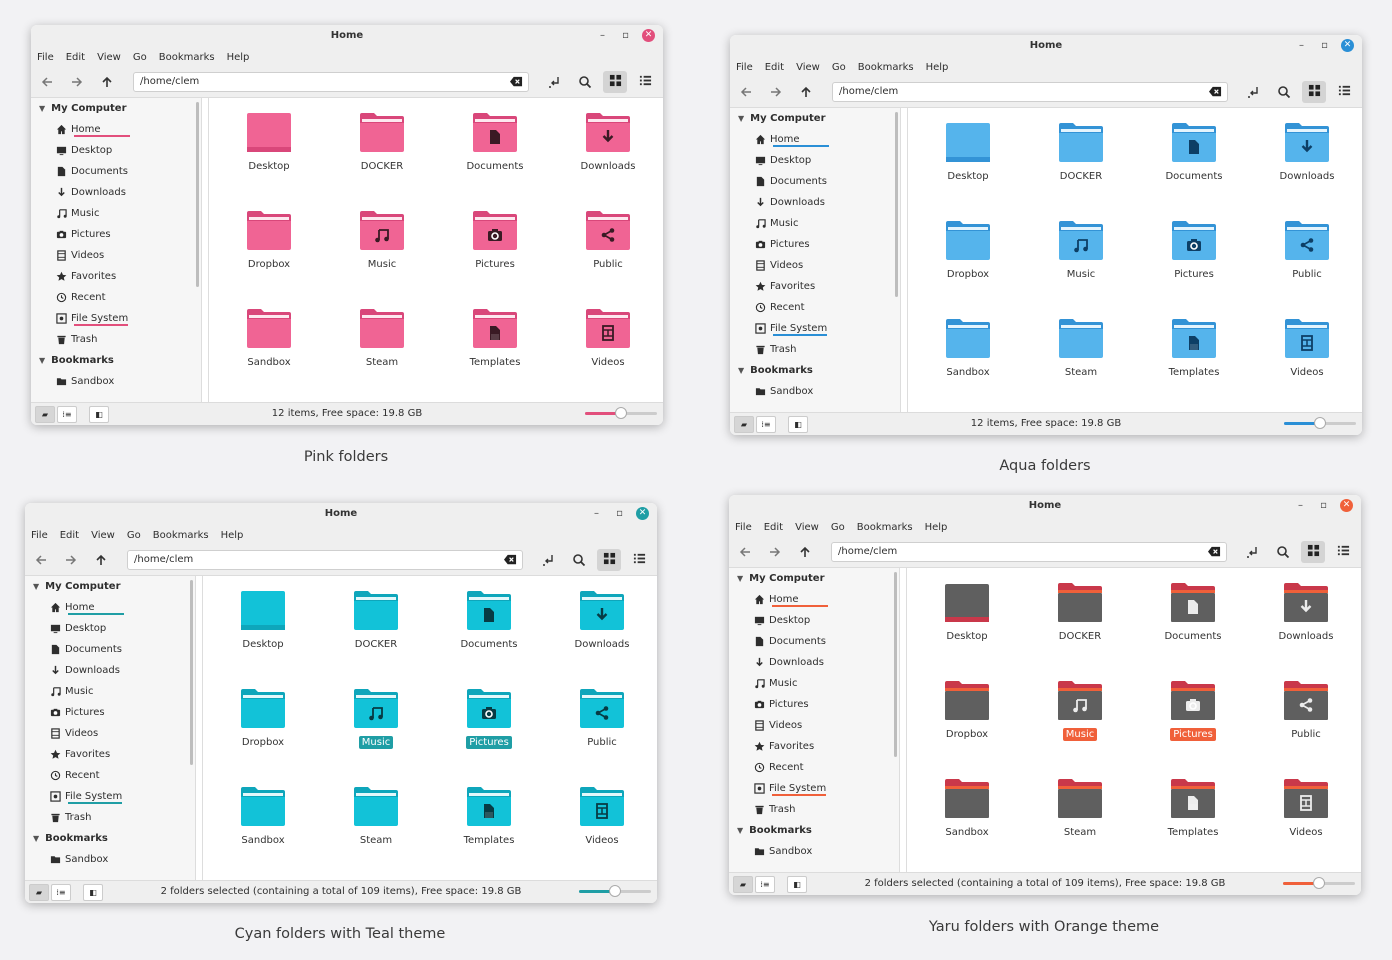  What do you see at coordinates (71, 560) in the screenshot?
I see `forward-arrow-icon` at bounding box center [71, 560].